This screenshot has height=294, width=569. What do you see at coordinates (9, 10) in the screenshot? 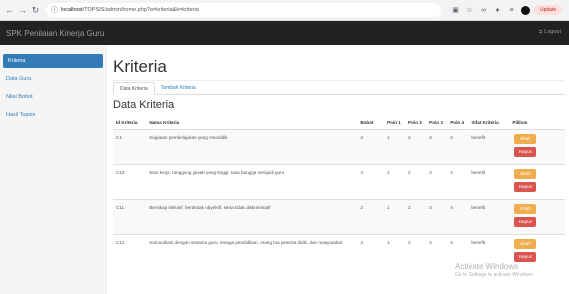
I see `back-icon: ←` at bounding box center [9, 10].